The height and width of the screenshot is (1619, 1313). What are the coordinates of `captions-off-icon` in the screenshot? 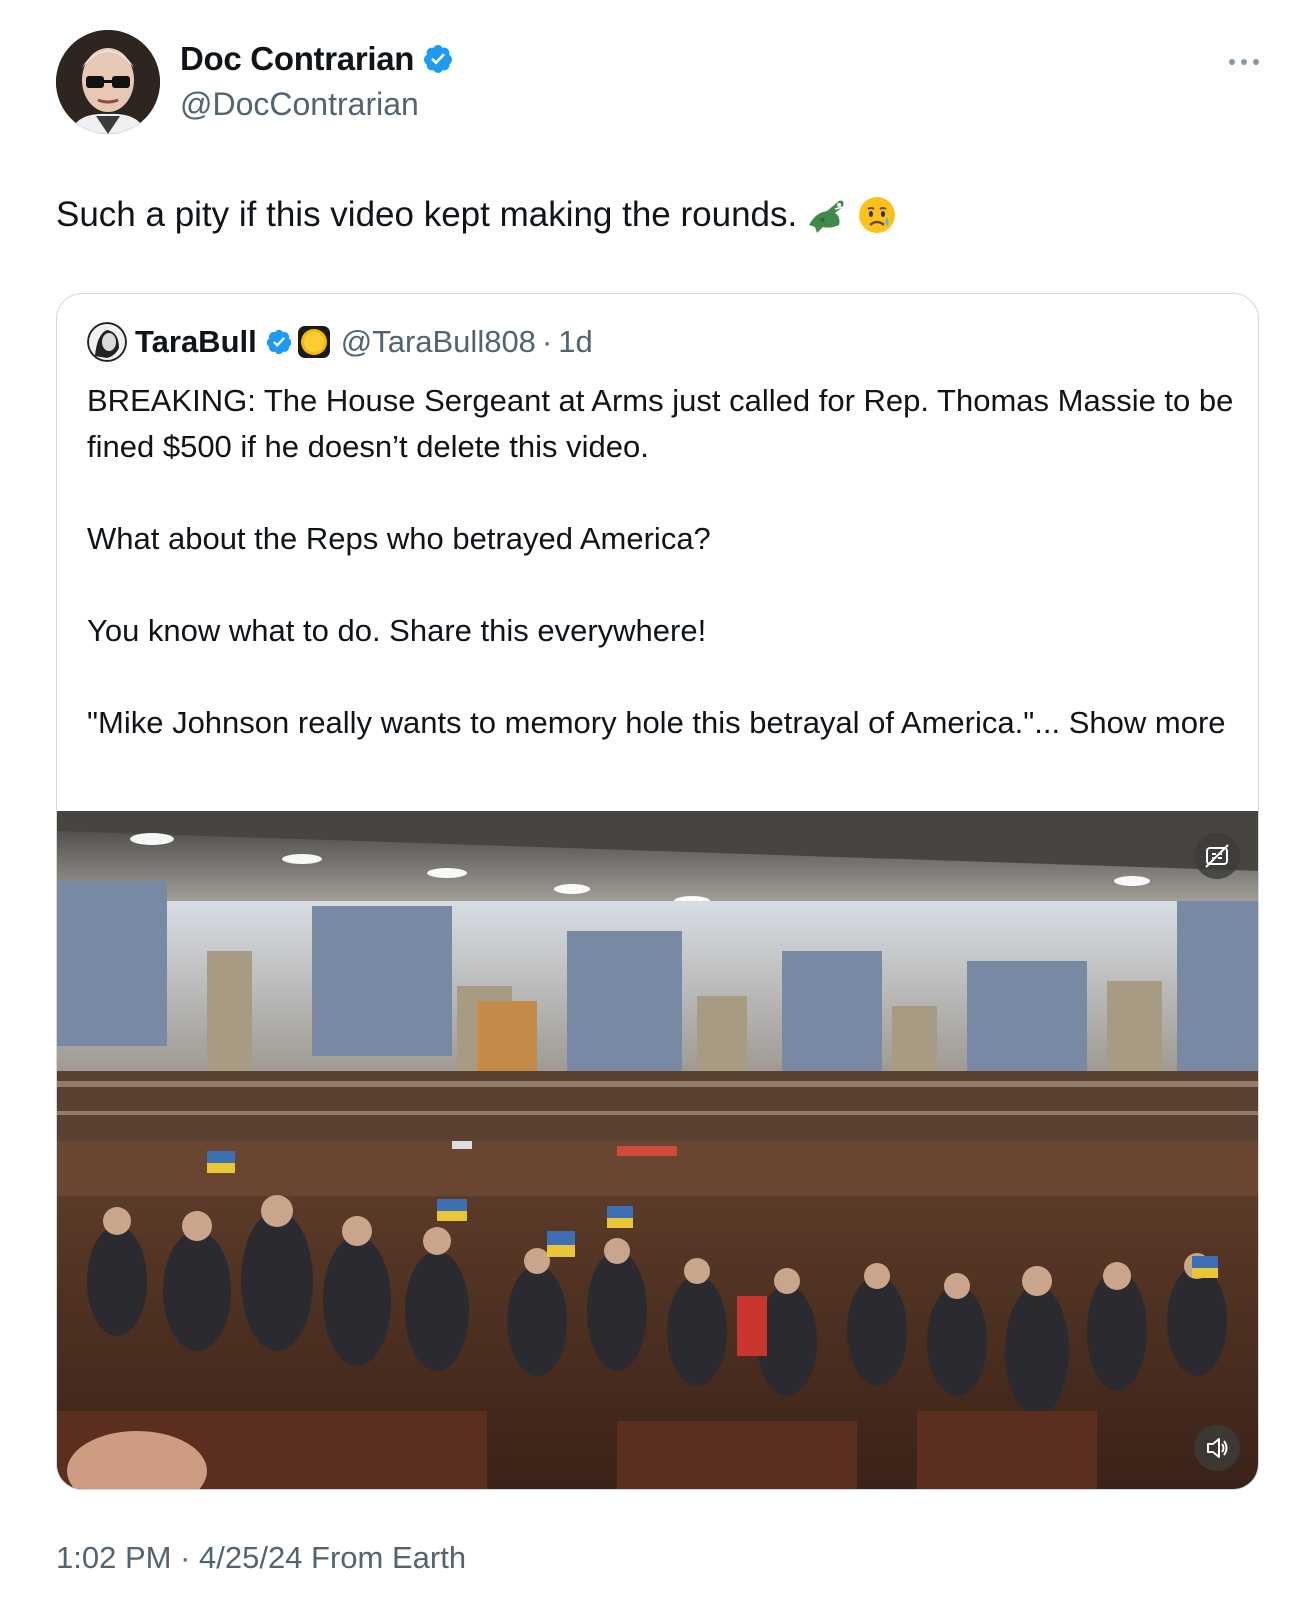 It's located at (1217, 856).